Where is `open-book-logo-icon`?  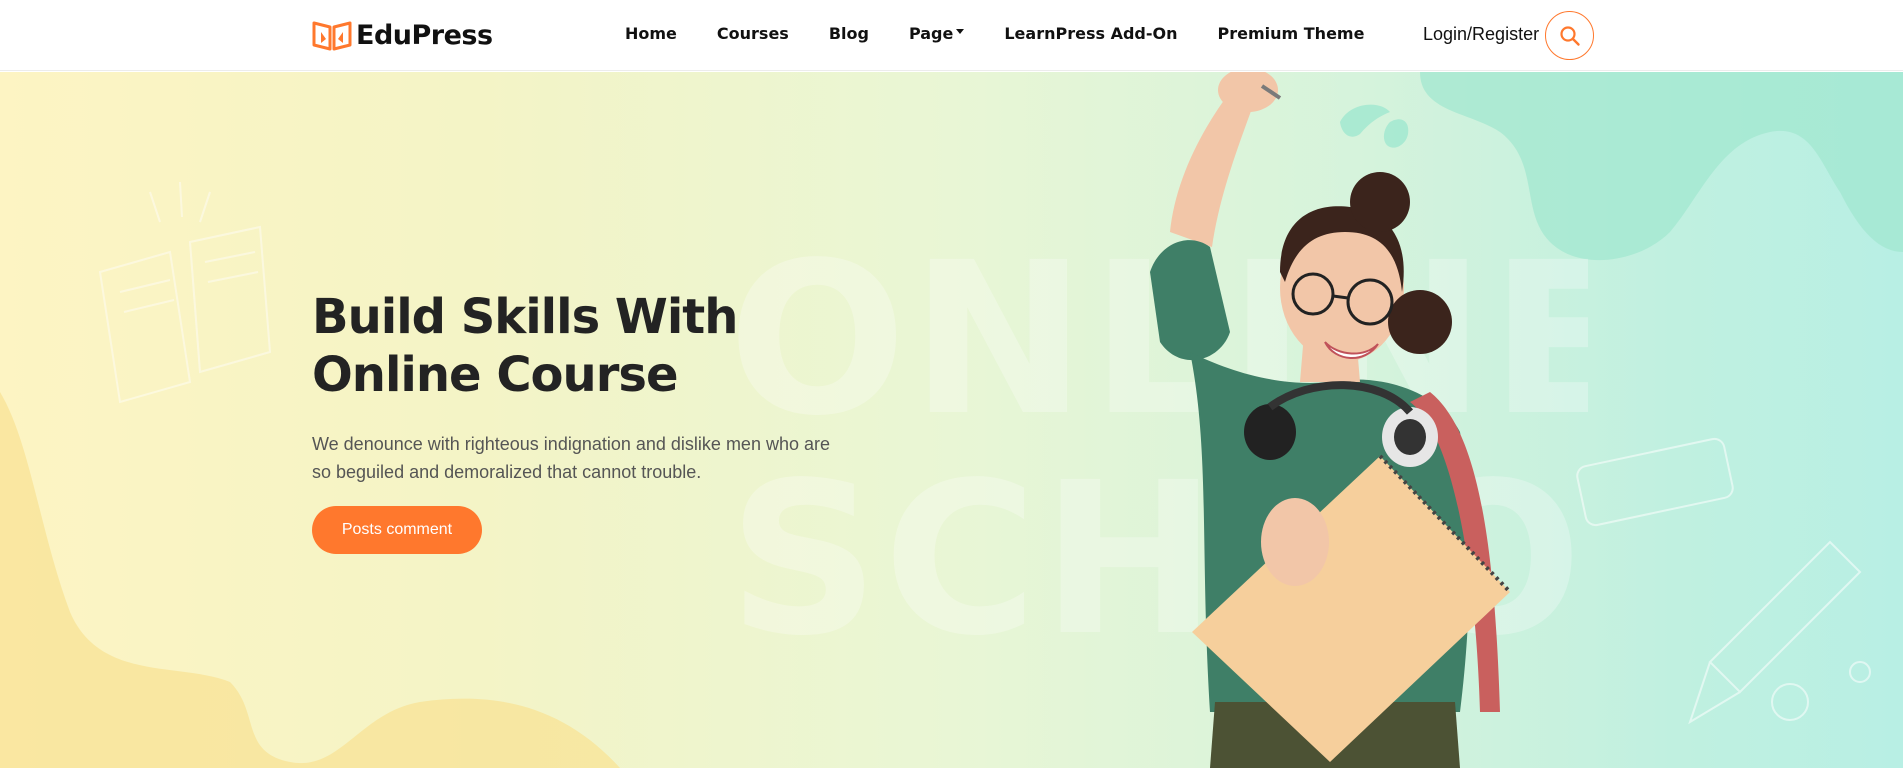 open-book-logo-icon is located at coordinates (332, 36).